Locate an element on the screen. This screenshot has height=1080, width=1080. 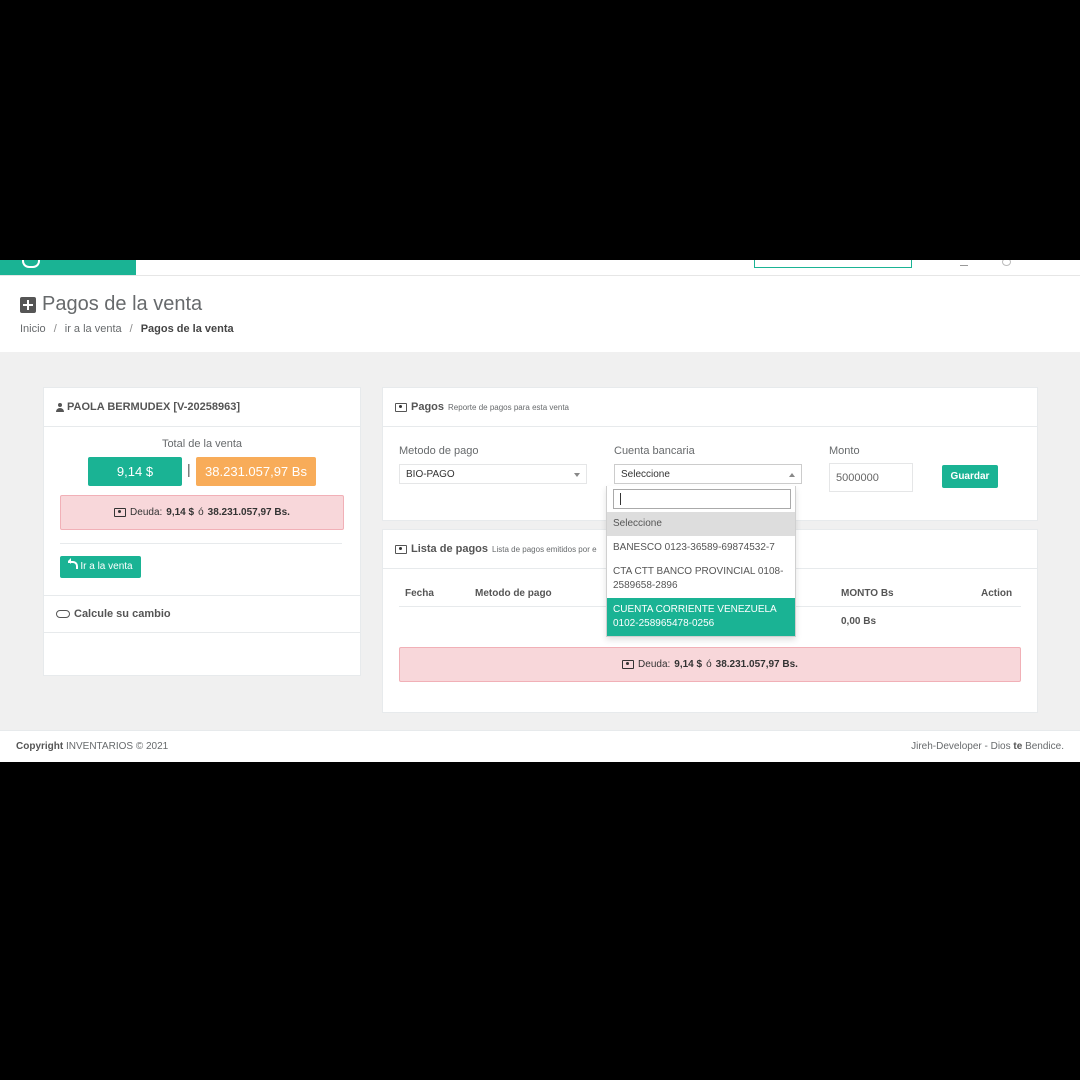
copyright-label: Copyright is located at coordinates (40, 746).